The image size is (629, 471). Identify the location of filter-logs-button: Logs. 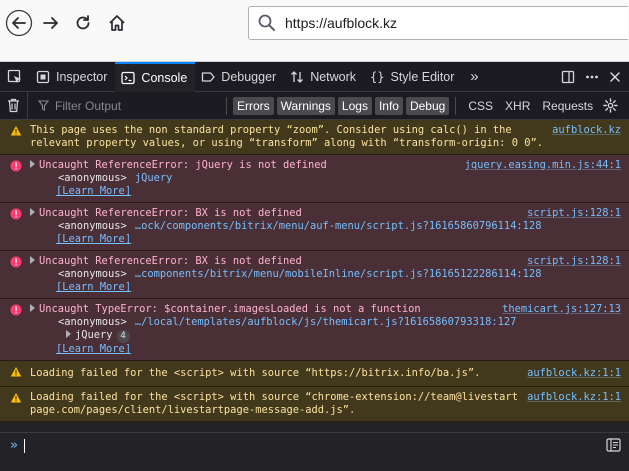
(354, 105).